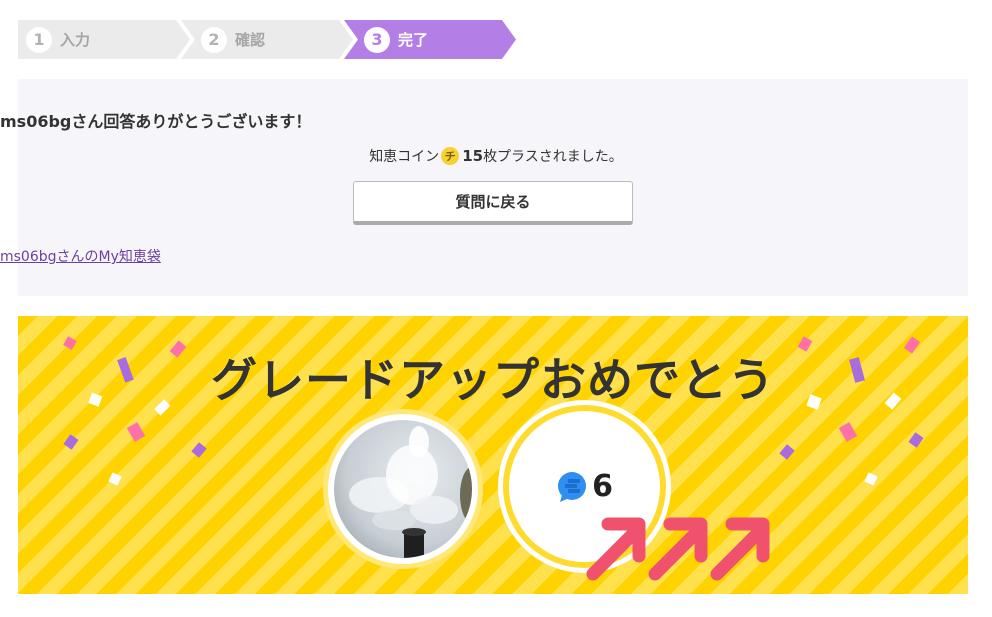 This screenshot has height=617, width=992. Describe the element at coordinates (450, 156) in the screenshot. I see `coin-icon: チ` at that location.